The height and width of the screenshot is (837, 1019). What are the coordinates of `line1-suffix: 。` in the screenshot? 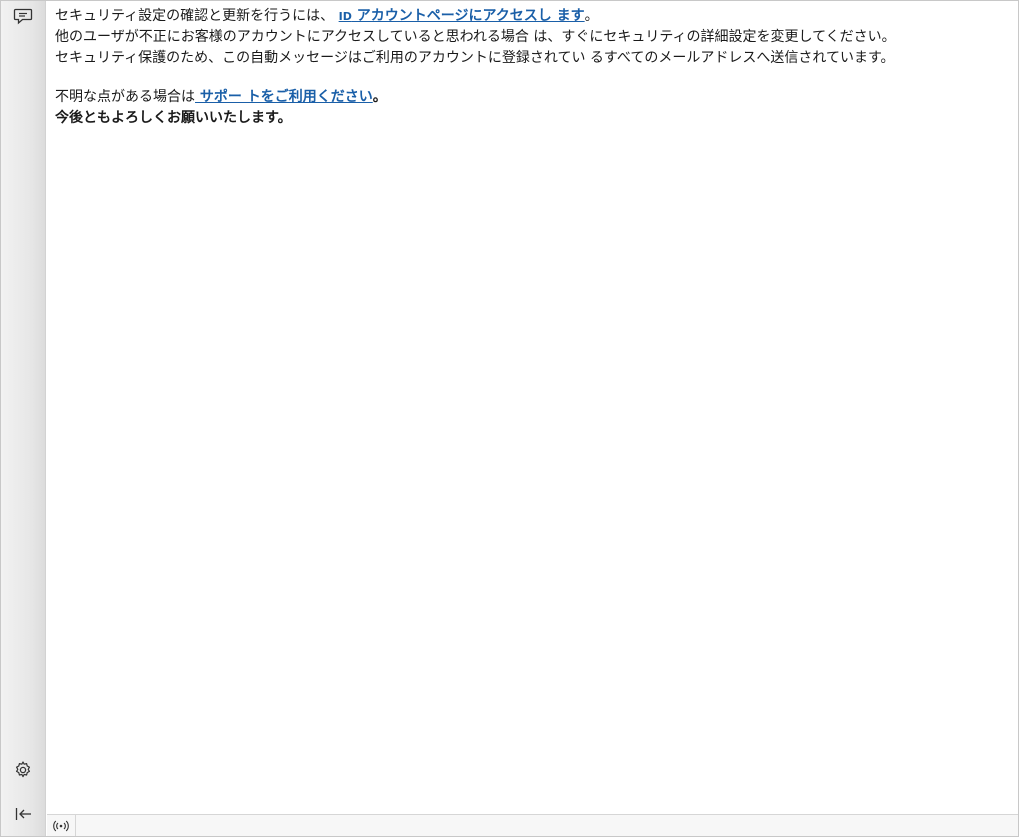 It's located at (591, 16).